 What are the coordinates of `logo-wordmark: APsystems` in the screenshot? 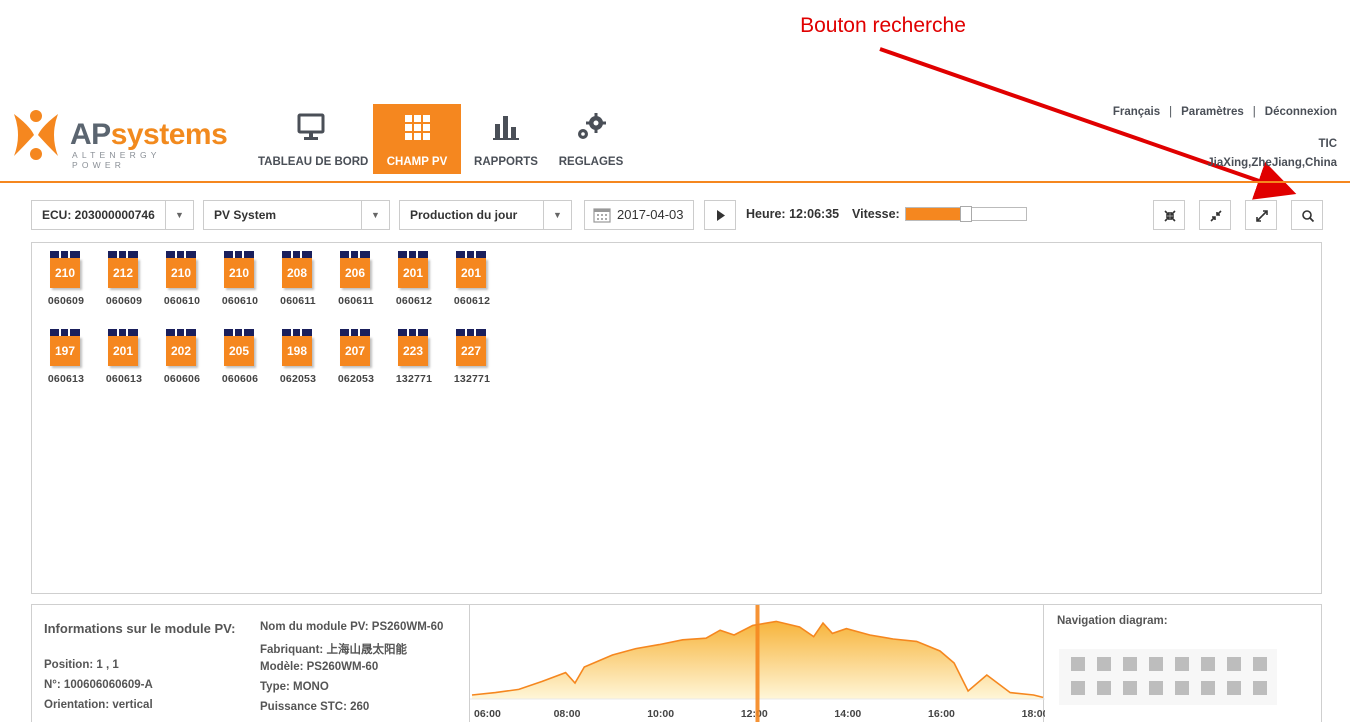 It's located at (149, 134).